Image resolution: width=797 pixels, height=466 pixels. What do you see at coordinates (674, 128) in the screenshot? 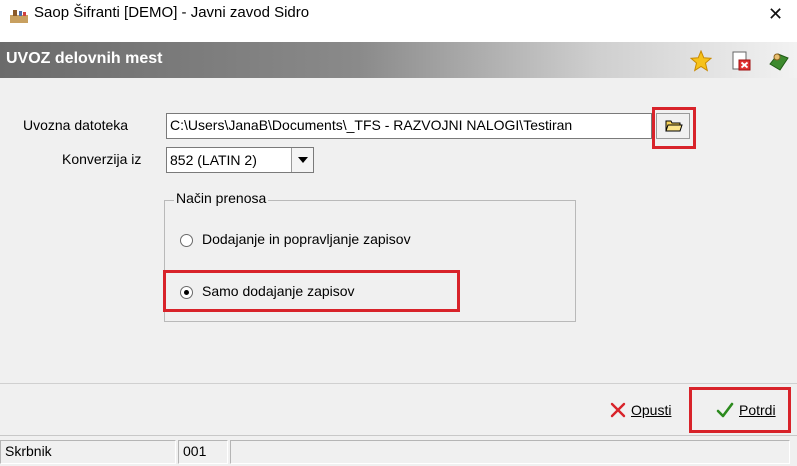
I see `highlight-browse` at bounding box center [674, 128].